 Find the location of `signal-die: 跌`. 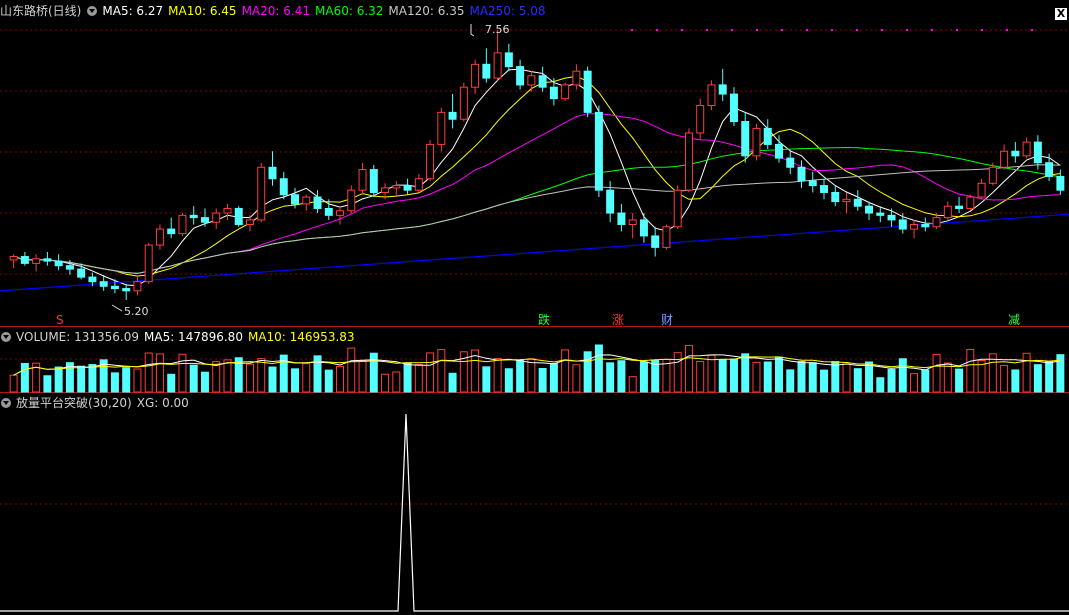

signal-die: 跌 is located at coordinates (544, 320).